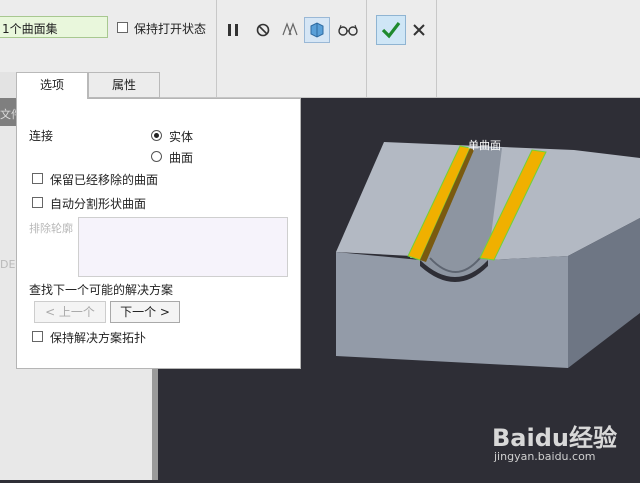  Describe the element at coordinates (98, 338) in the screenshot. I see `keep-topology-label: 保持解决方案拓扑` at that location.